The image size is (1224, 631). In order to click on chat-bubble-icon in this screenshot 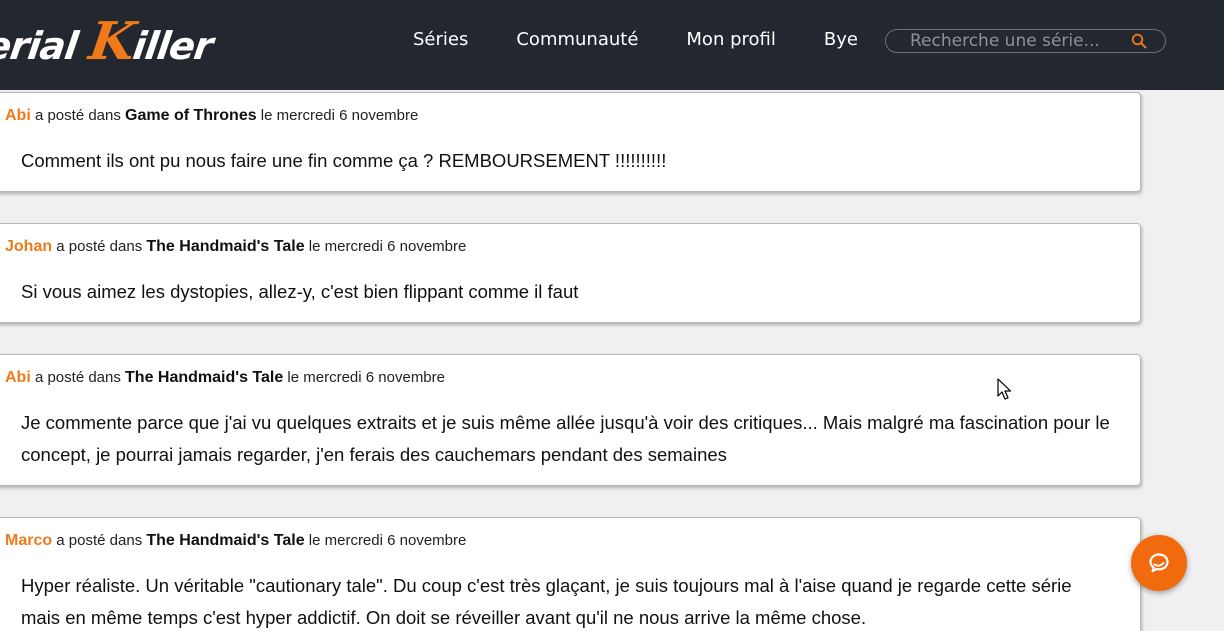, I will do `click(1159, 563)`.